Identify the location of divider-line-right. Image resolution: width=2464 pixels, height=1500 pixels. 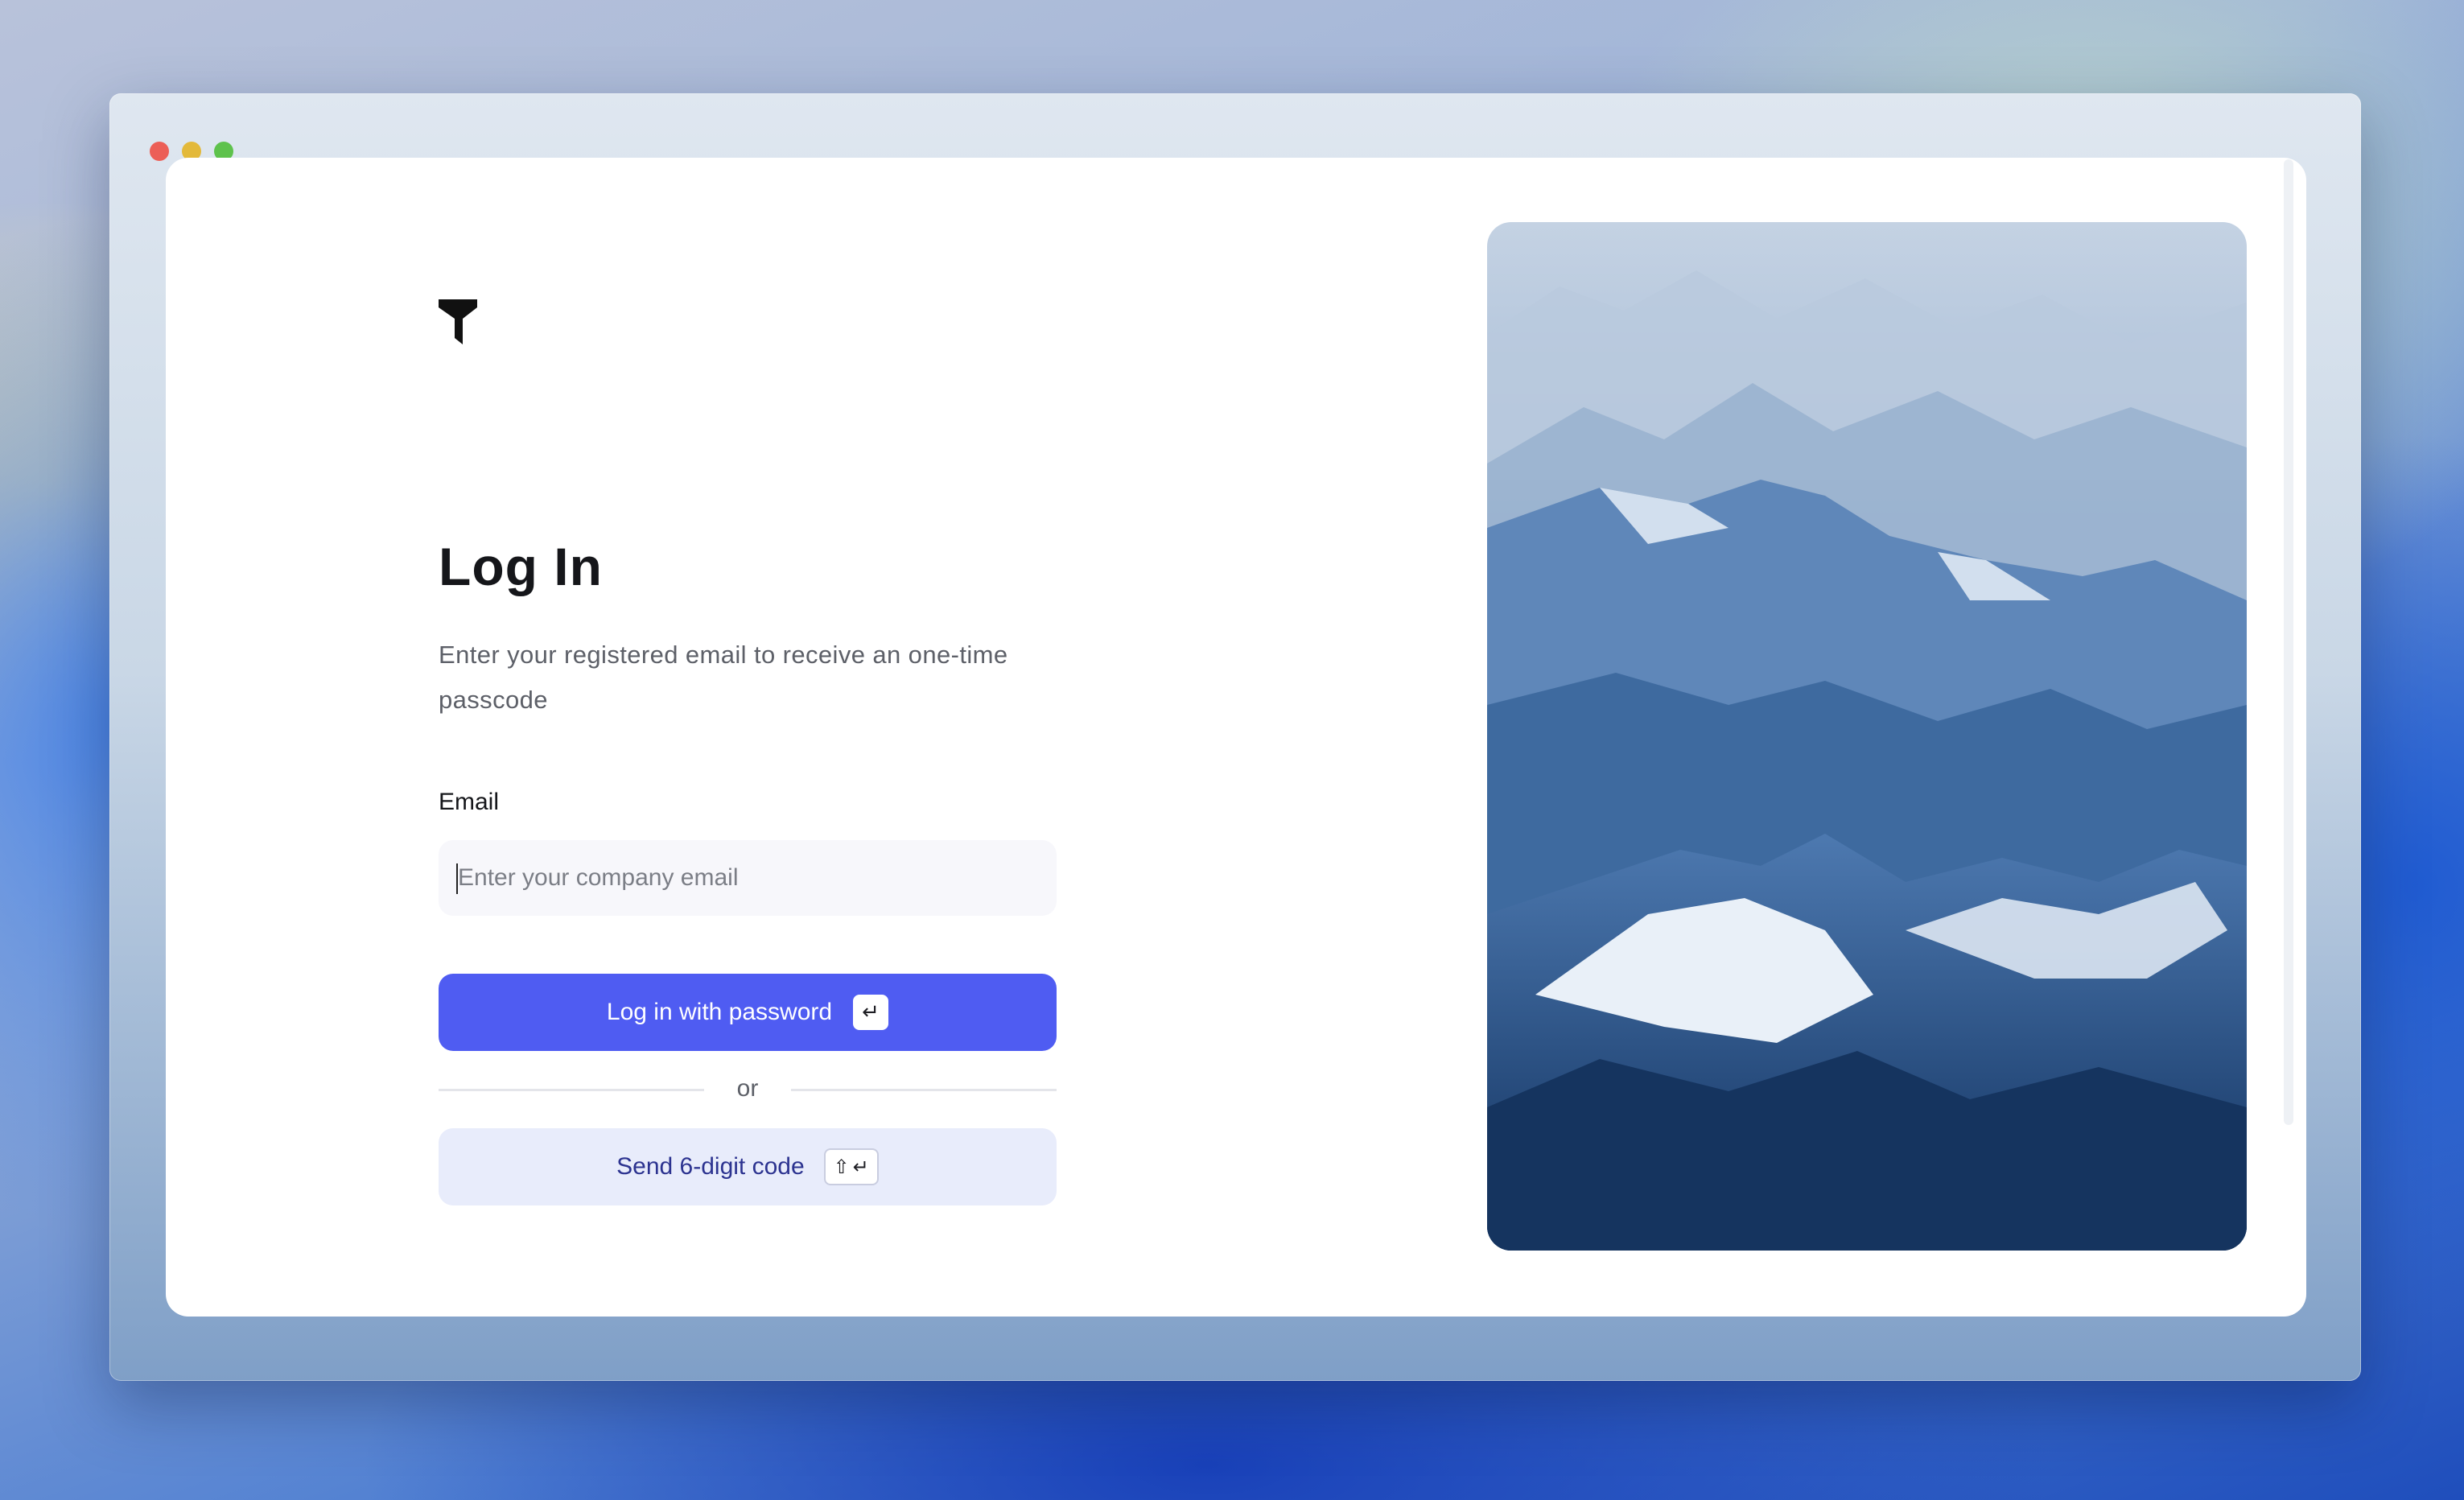
(924, 1090).